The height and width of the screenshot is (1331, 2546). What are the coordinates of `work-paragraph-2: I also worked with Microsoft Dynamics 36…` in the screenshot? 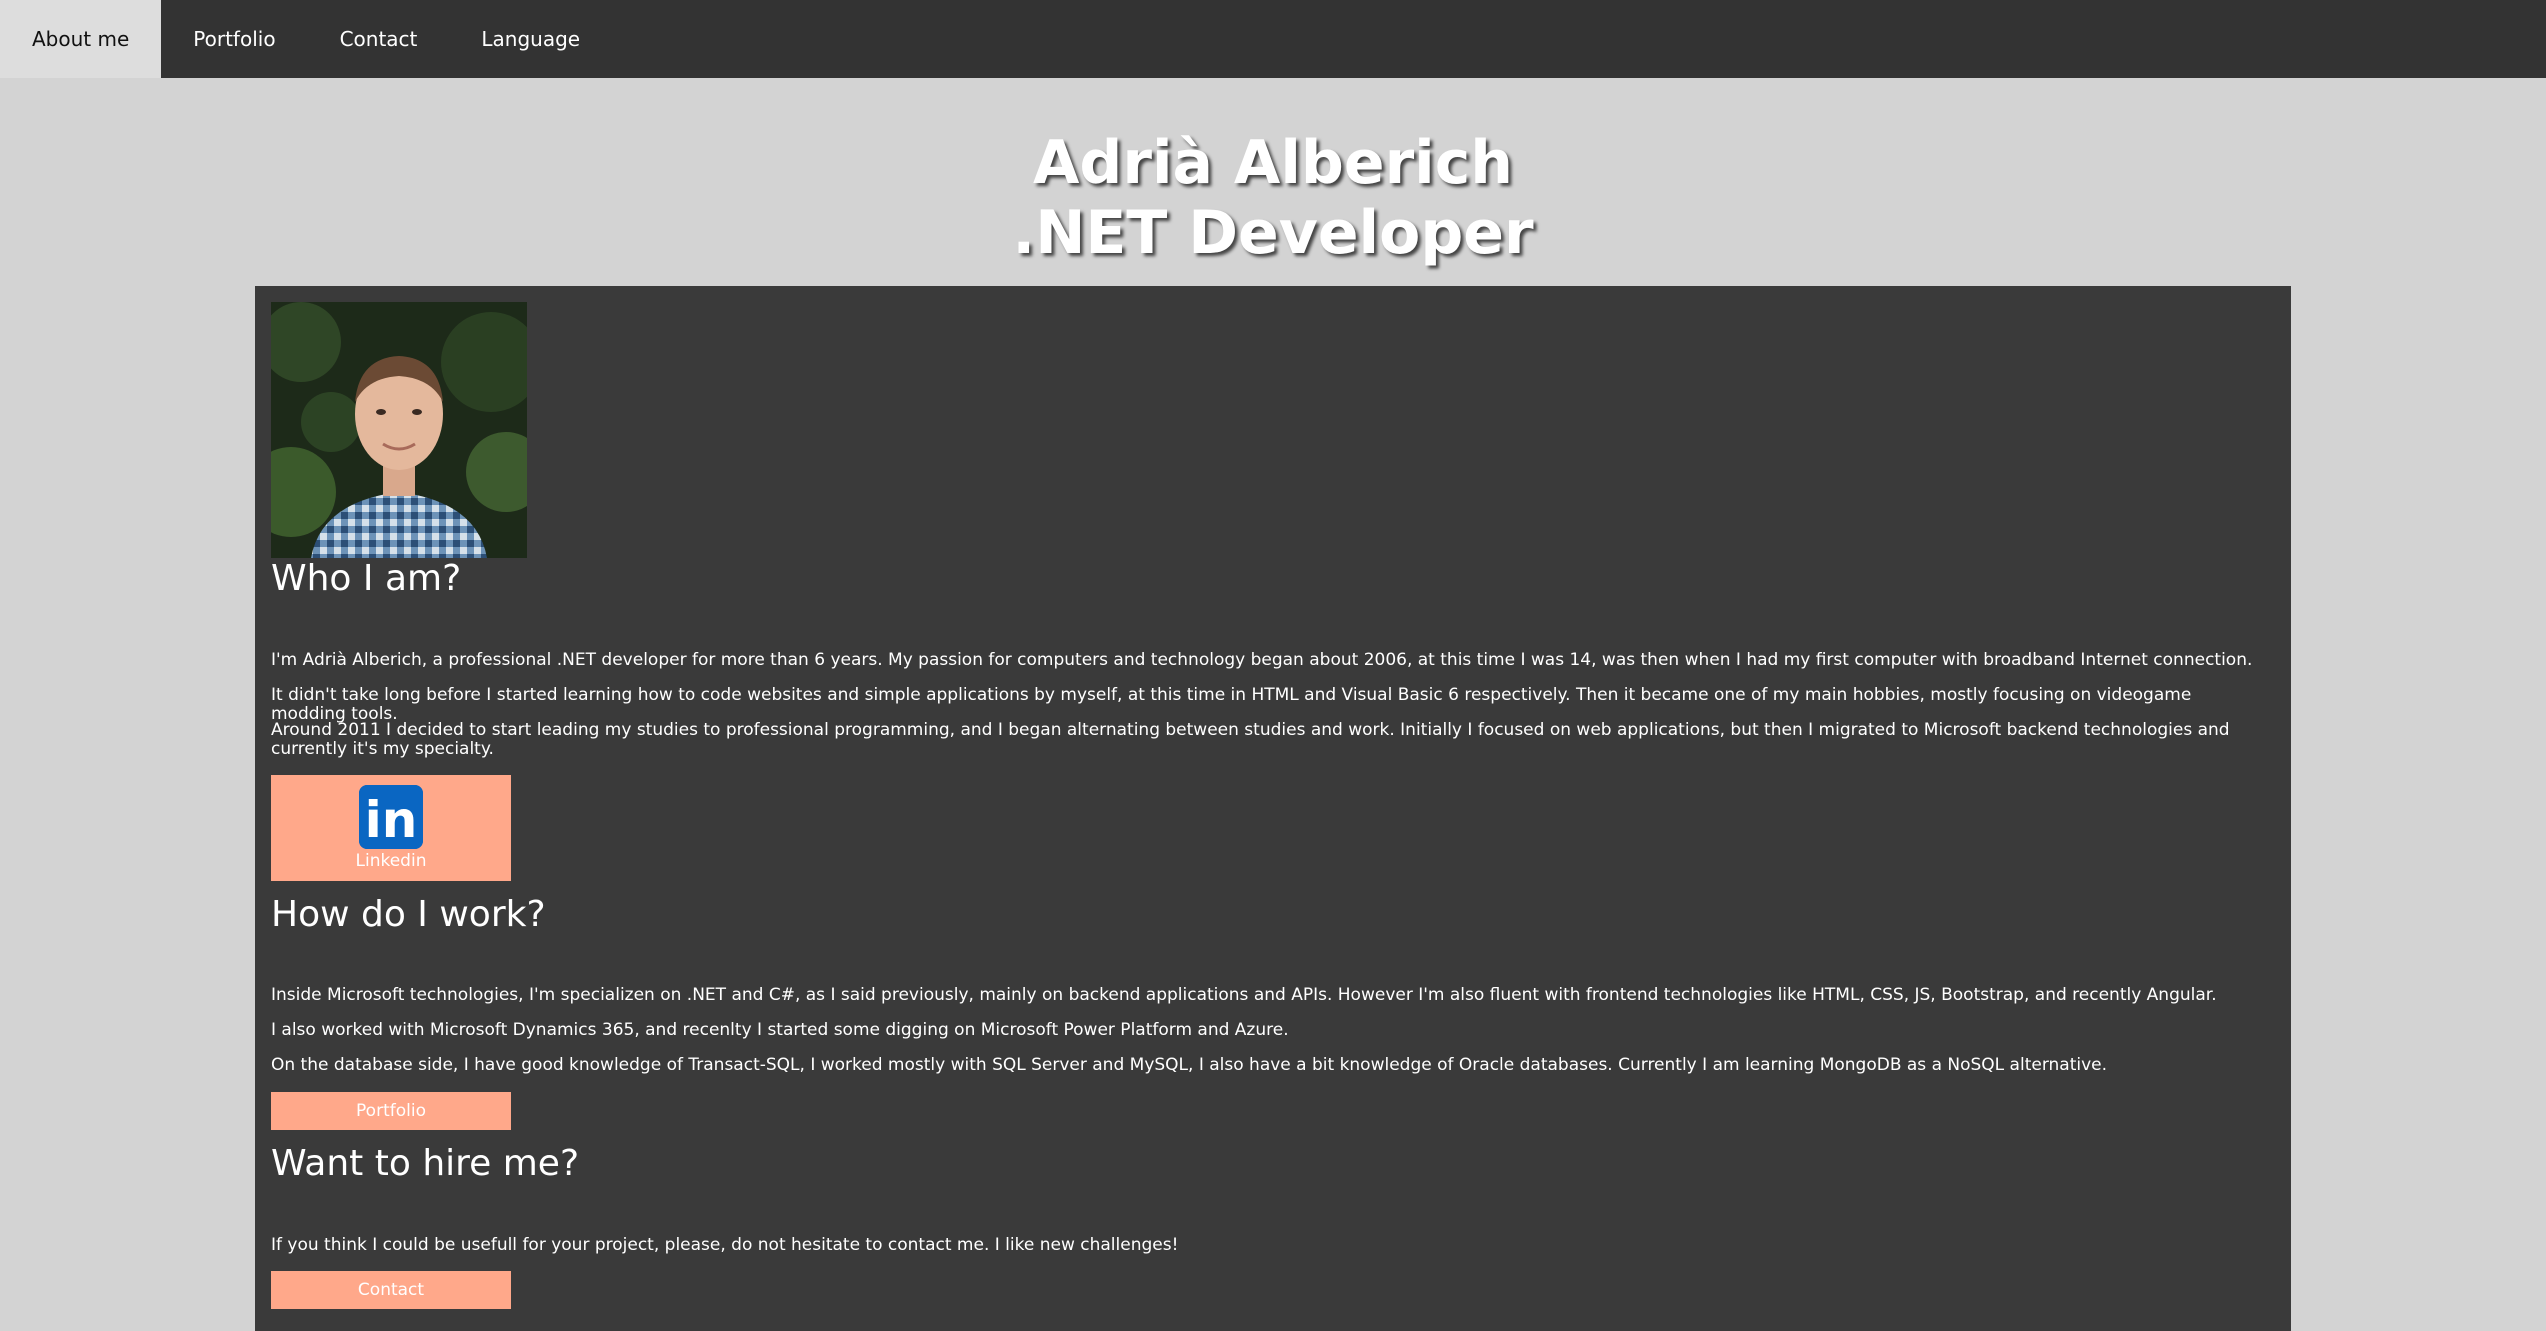 It's located at (780, 1030).